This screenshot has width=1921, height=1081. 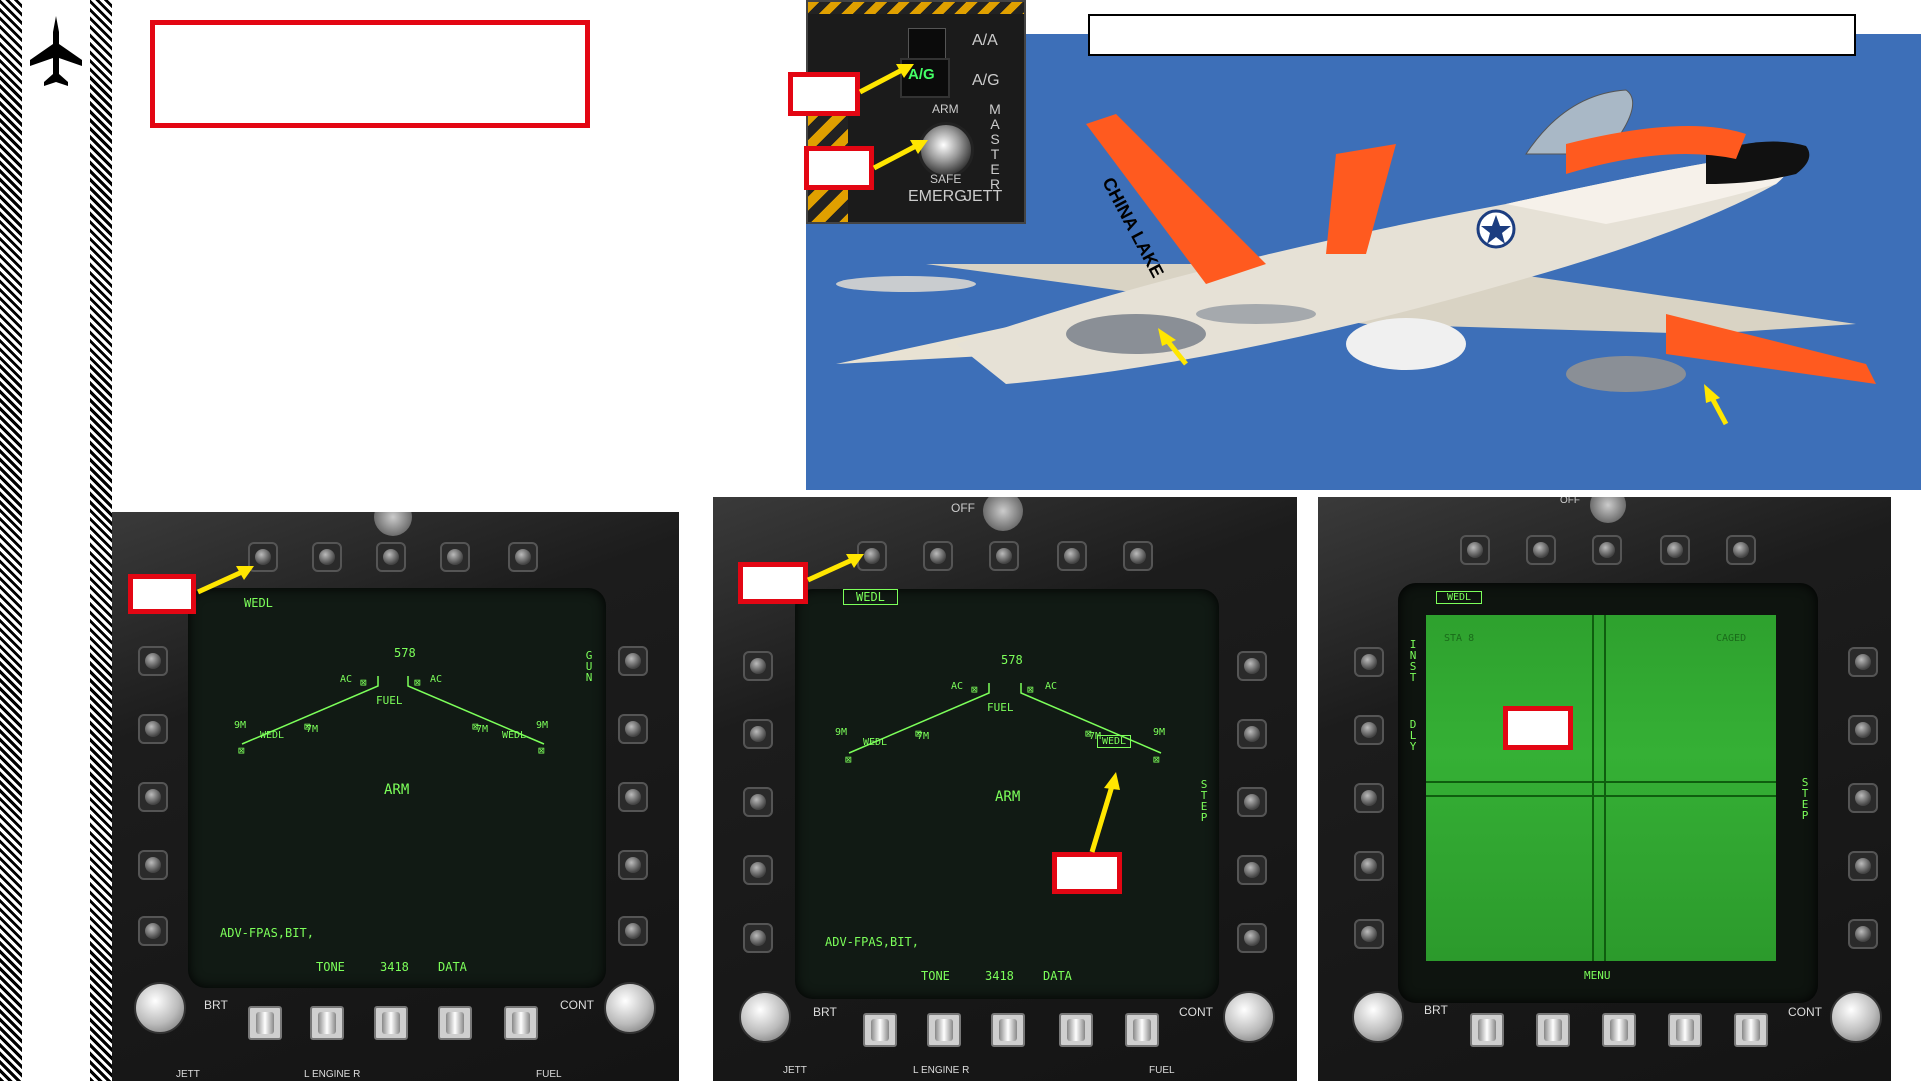 What do you see at coordinates (825, 1012) in the screenshot?
I see `brt-label: BRT` at bounding box center [825, 1012].